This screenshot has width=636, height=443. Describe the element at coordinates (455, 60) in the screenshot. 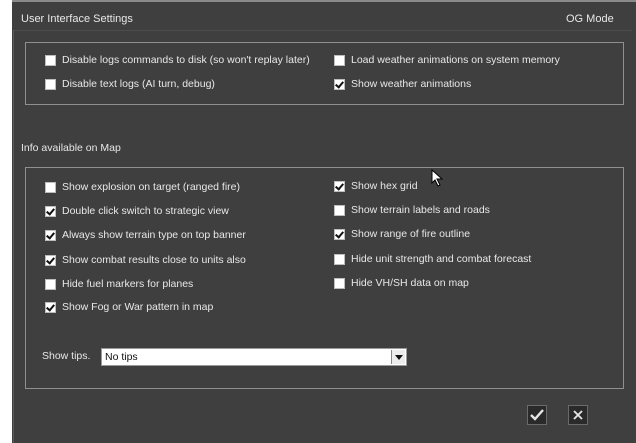

I see `checkbox-label: Load weather animations on system memory` at that location.